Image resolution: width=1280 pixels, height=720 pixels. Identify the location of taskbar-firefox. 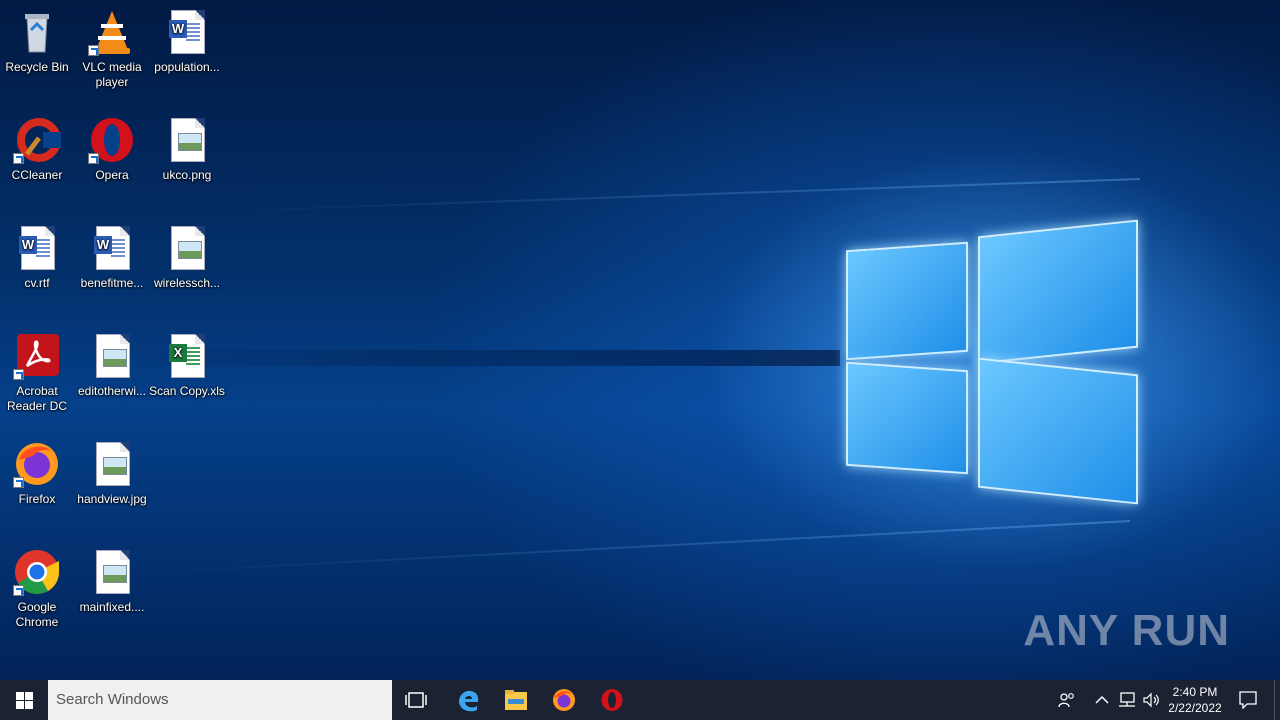
(564, 700).